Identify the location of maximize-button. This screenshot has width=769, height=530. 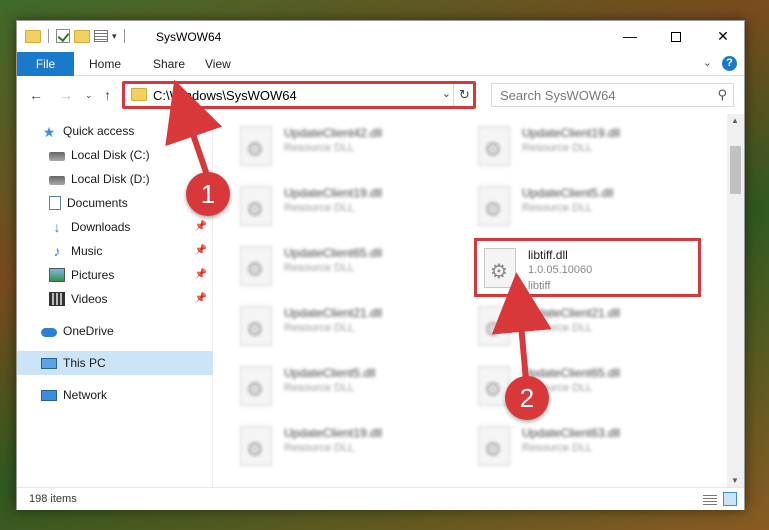
(676, 36).